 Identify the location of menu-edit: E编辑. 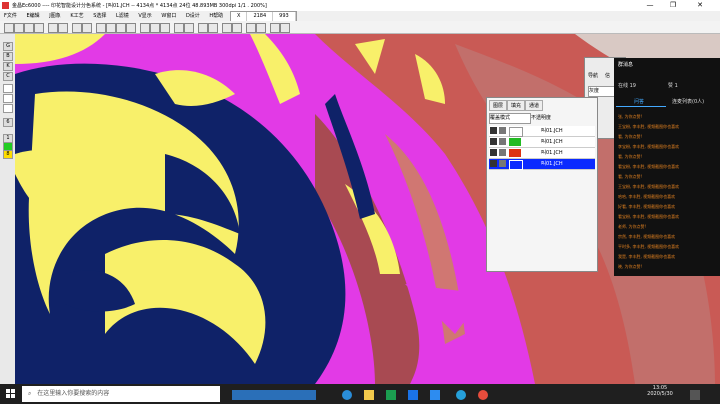
(32, 15).